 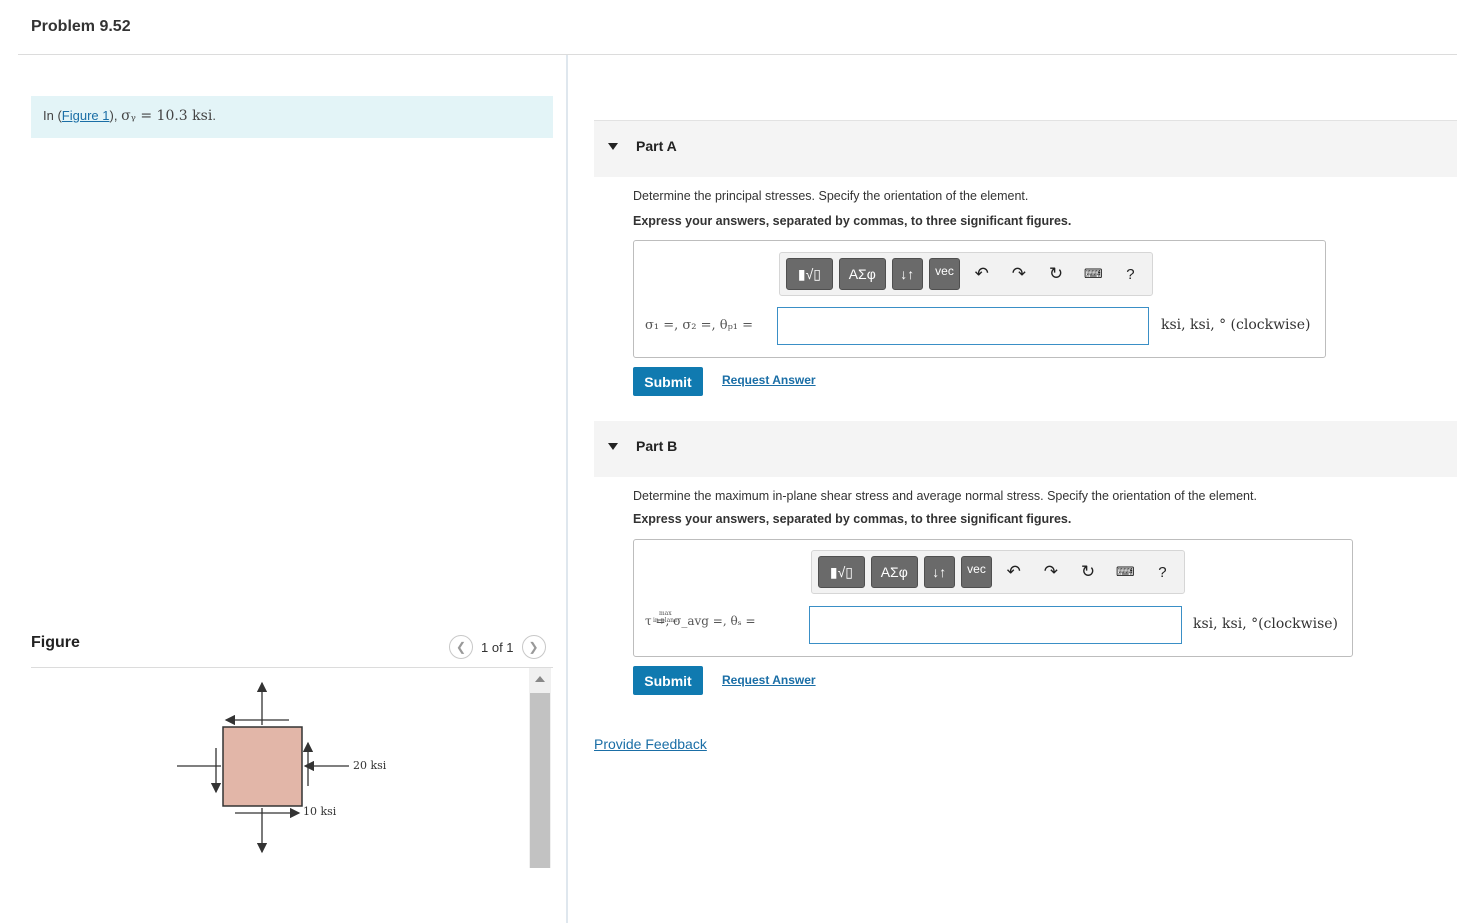 What do you see at coordinates (668, 680) in the screenshot?
I see `part-b-submit-button: Submit` at bounding box center [668, 680].